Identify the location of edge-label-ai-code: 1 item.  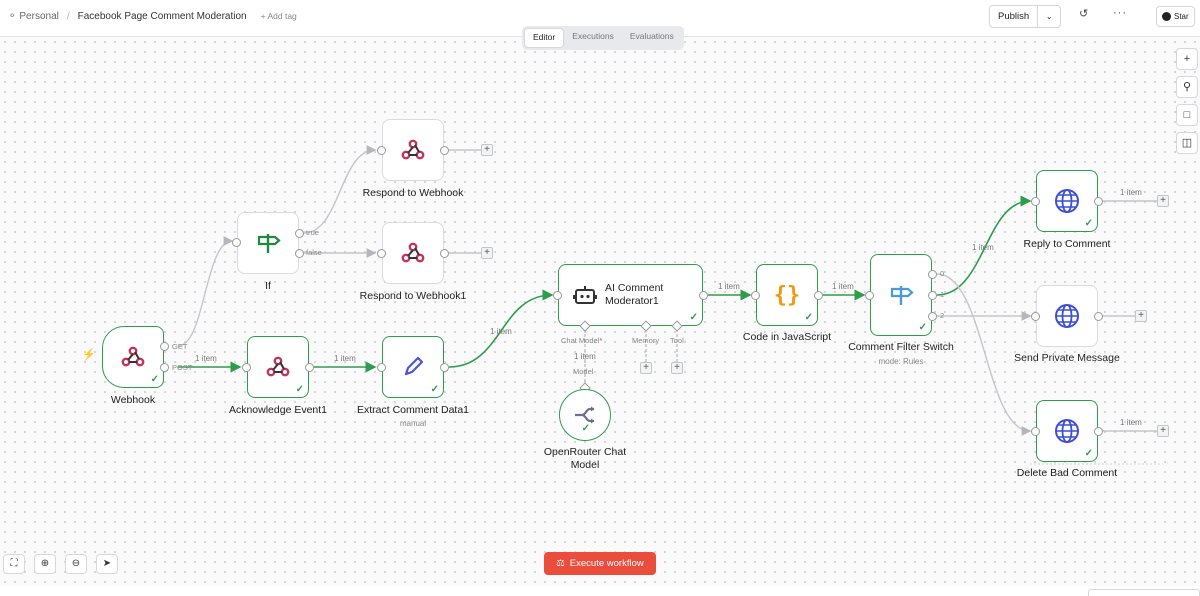
(729, 286).